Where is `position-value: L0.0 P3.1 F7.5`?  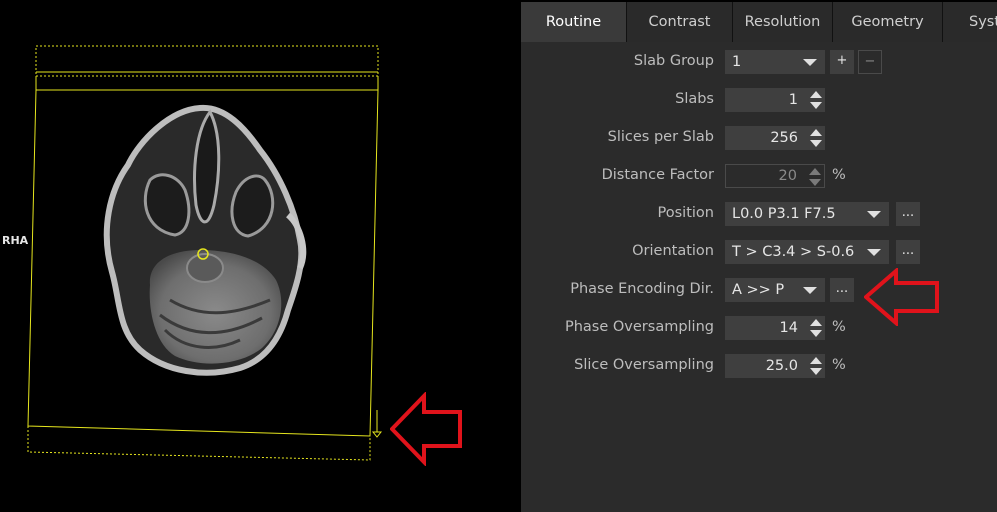
position-value: L0.0 P3.1 F7.5 is located at coordinates (784, 214).